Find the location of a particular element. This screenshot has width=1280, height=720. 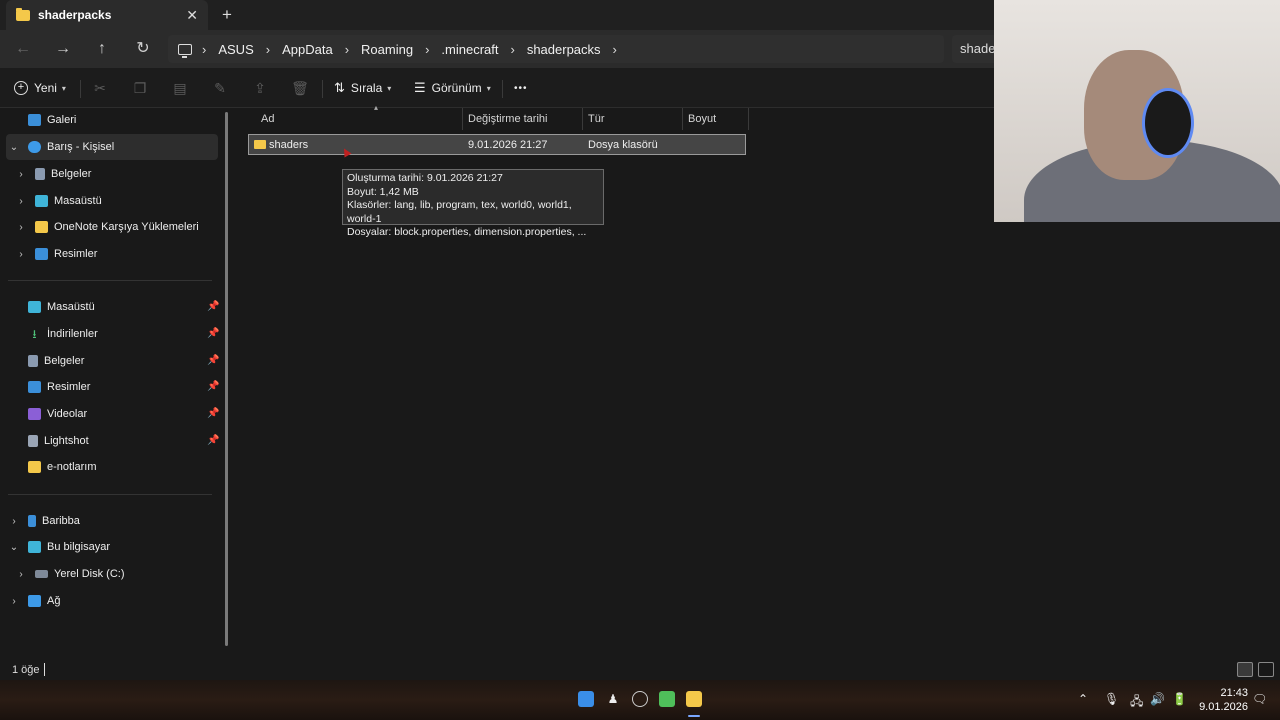

sidebar-item-label: Masaüstü is located at coordinates (71, 307).